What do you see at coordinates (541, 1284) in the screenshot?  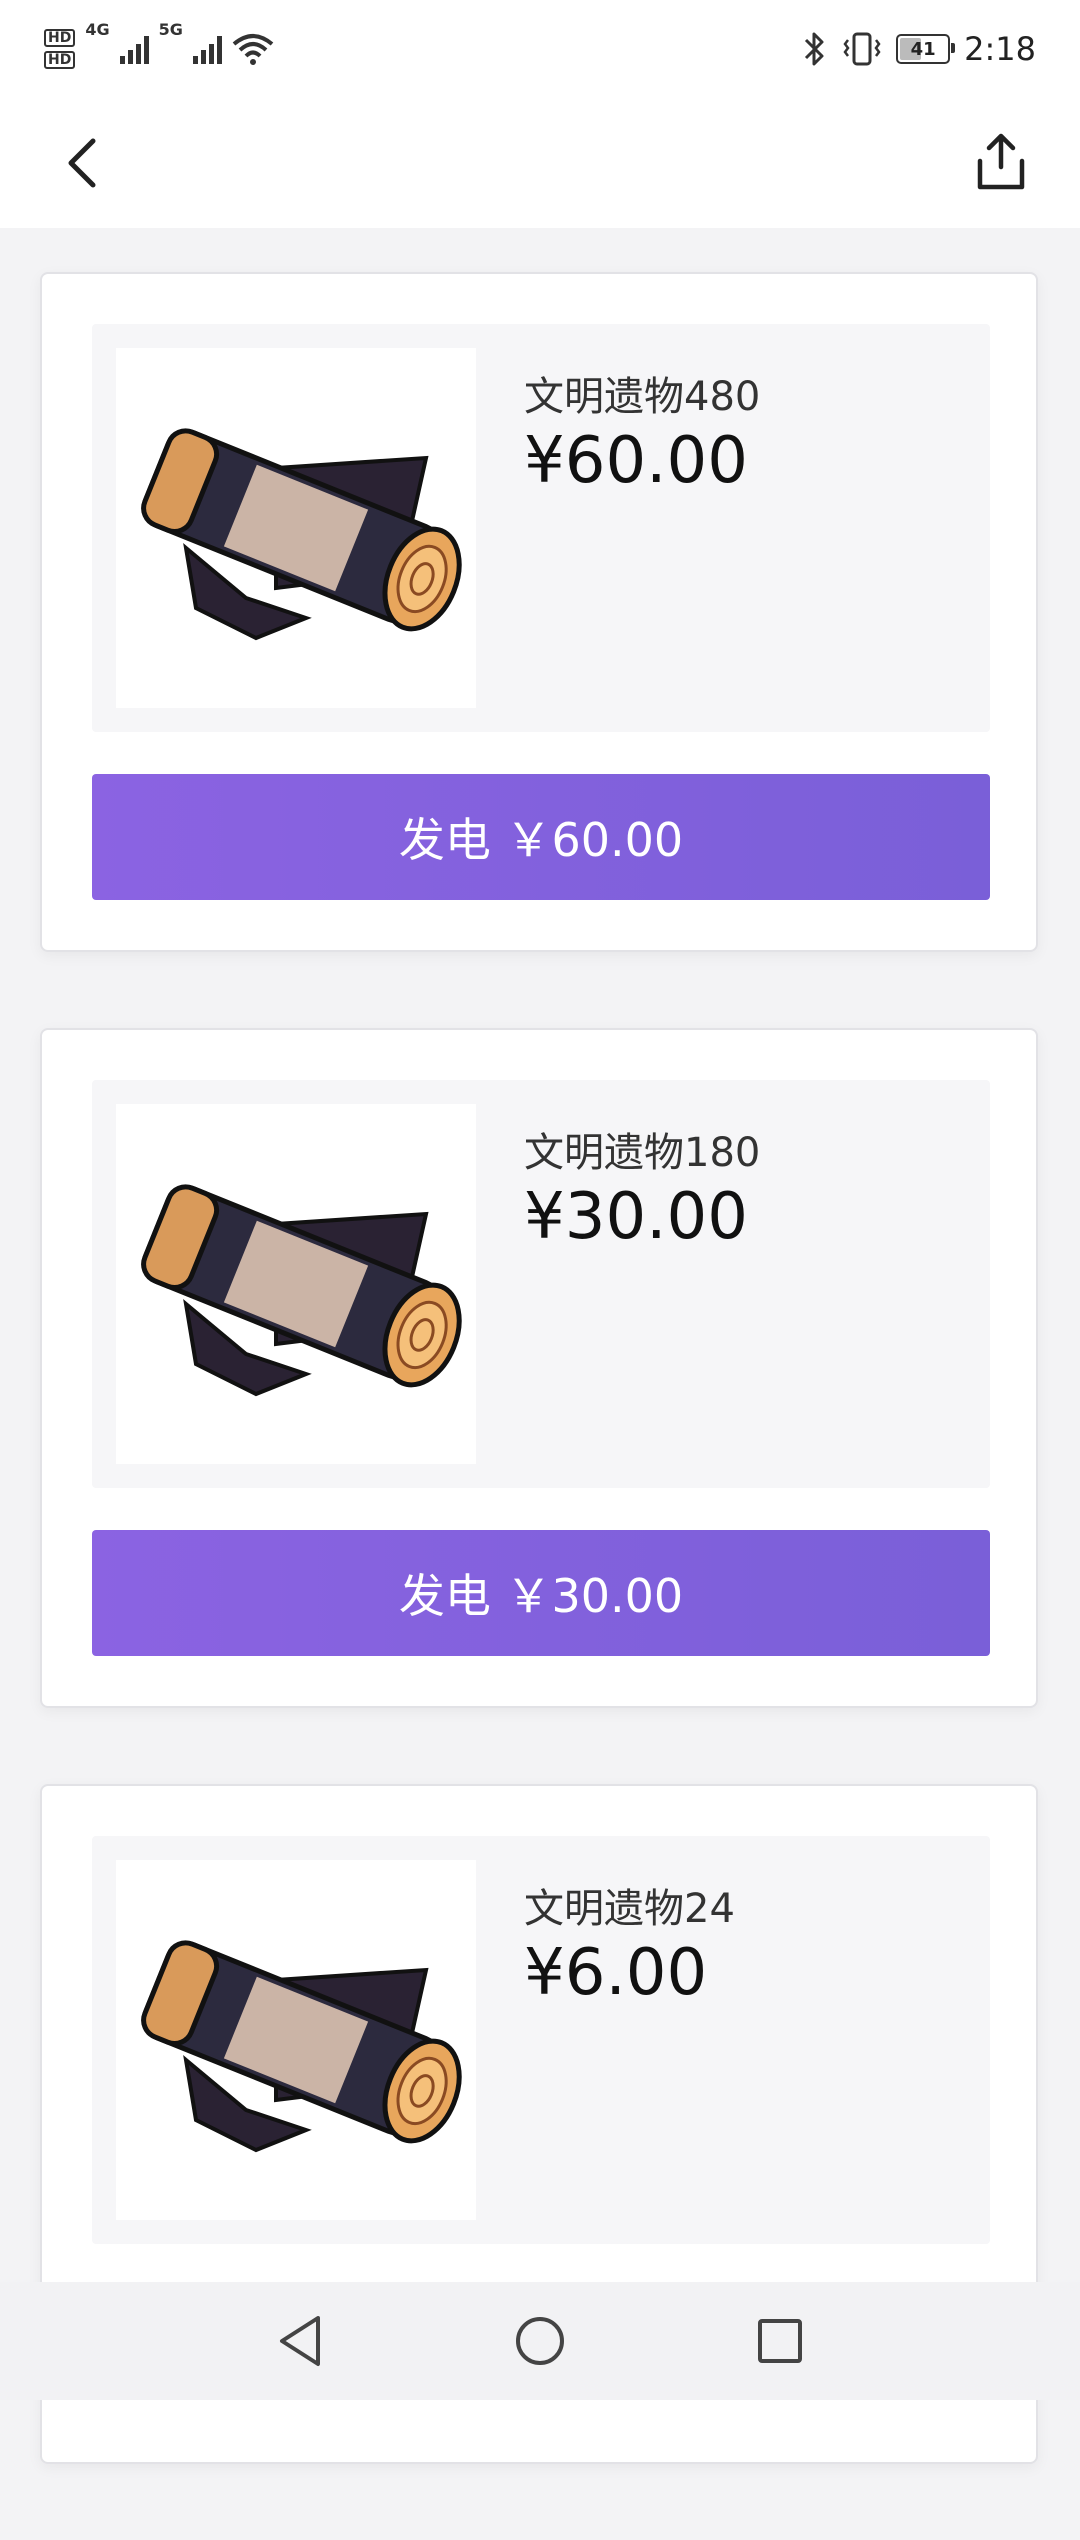 I see `product-info: 文明遗物180 ¥30.00` at bounding box center [541, 1284].